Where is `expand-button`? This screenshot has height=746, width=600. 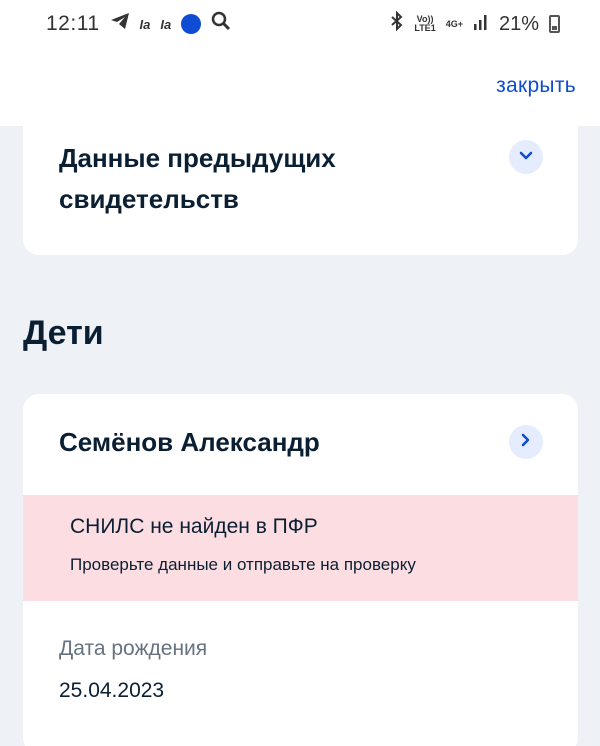
expand-button is located at coordinates (526, 157).